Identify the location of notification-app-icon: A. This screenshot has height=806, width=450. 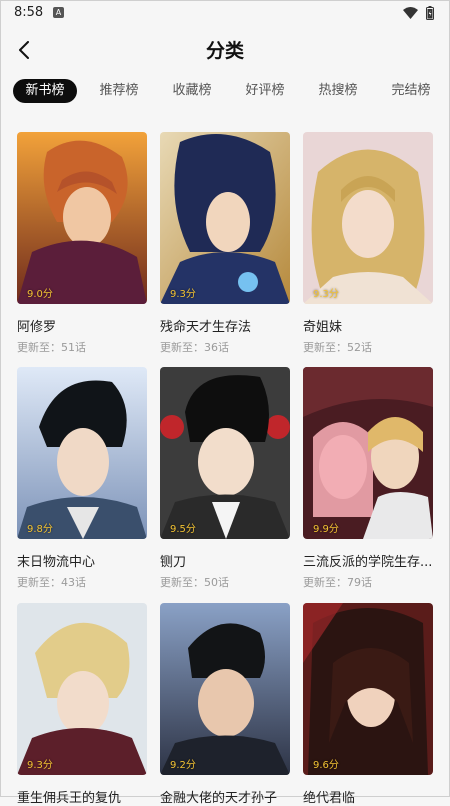
(58, 12).